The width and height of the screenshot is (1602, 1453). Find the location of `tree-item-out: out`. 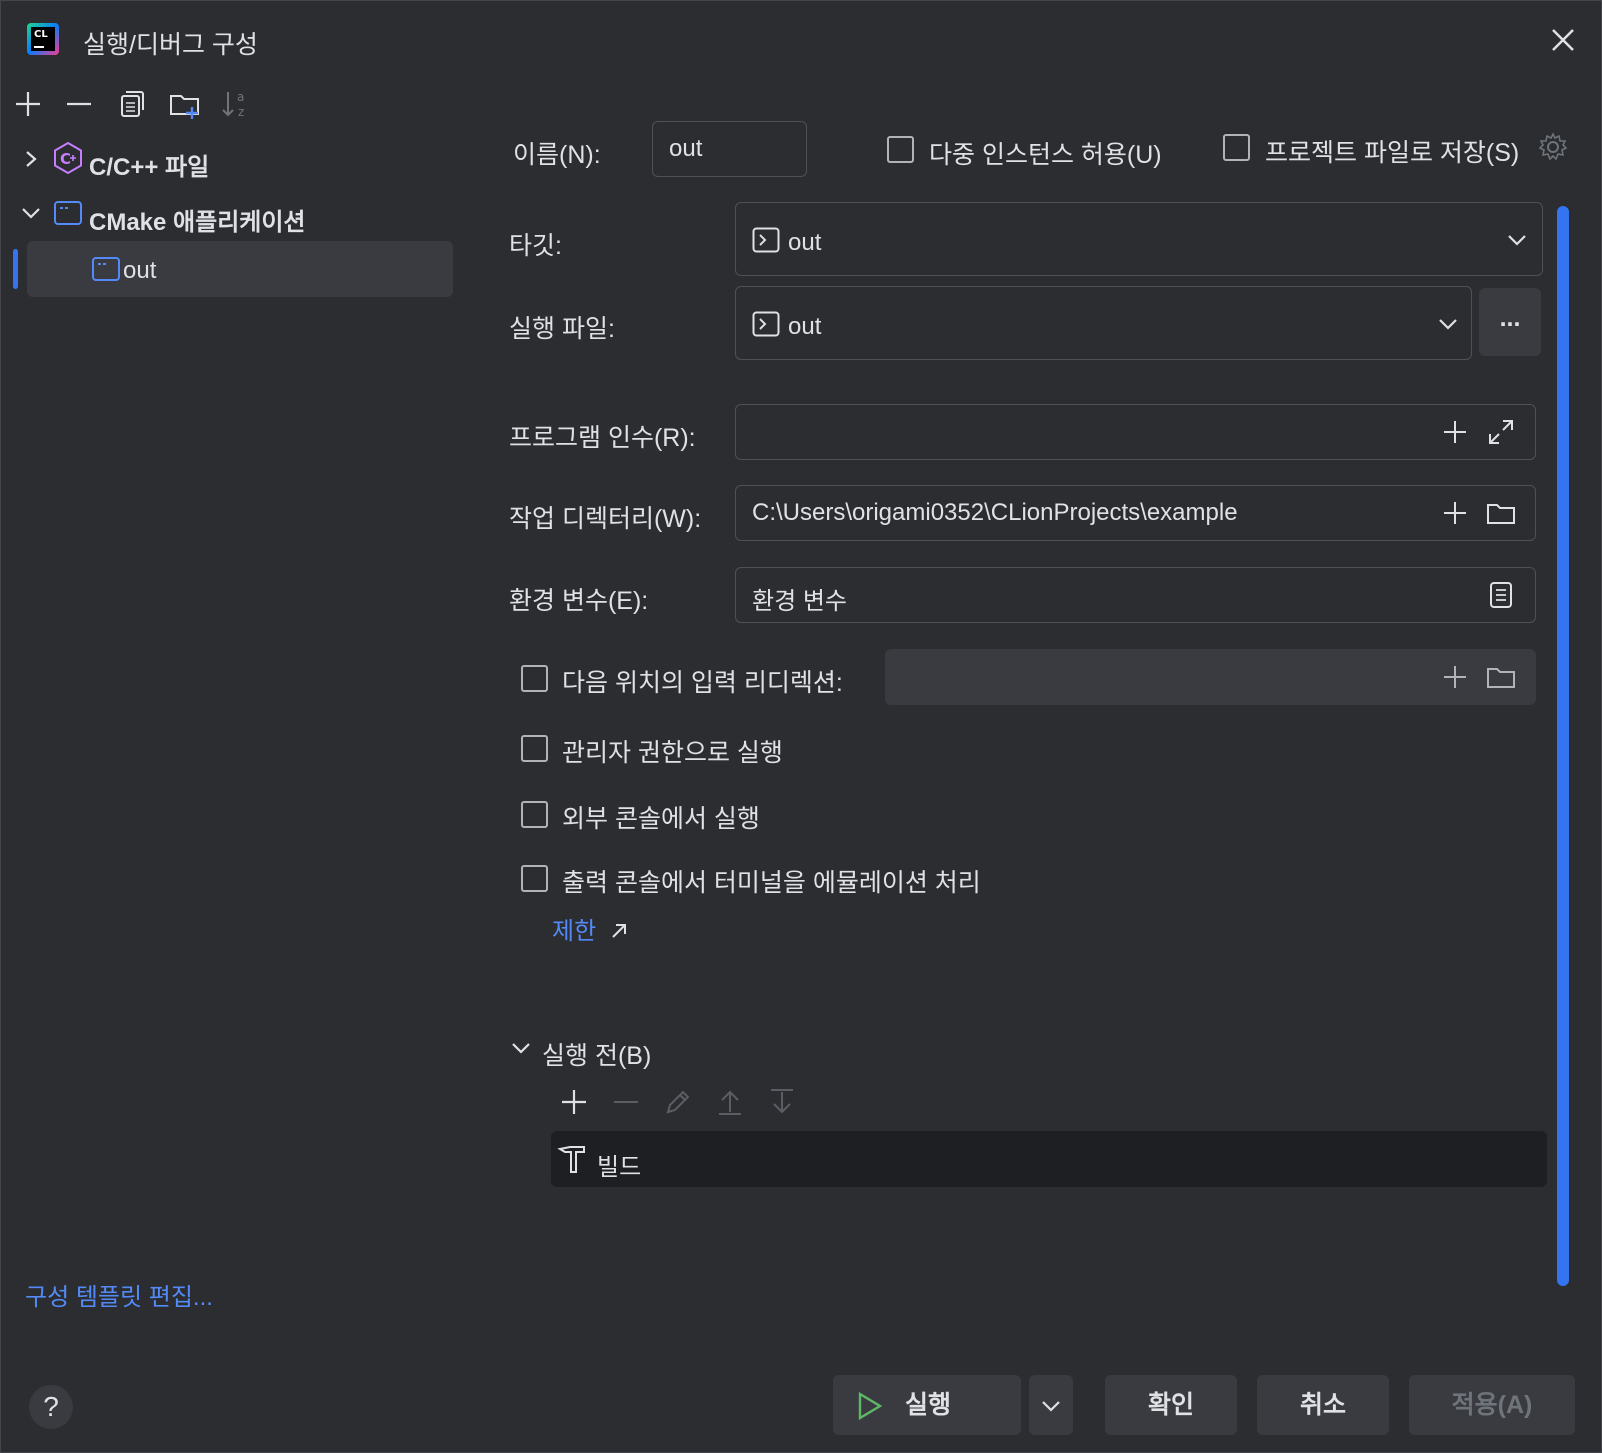

tree-item-out: out is located at coordinates (240, 269).